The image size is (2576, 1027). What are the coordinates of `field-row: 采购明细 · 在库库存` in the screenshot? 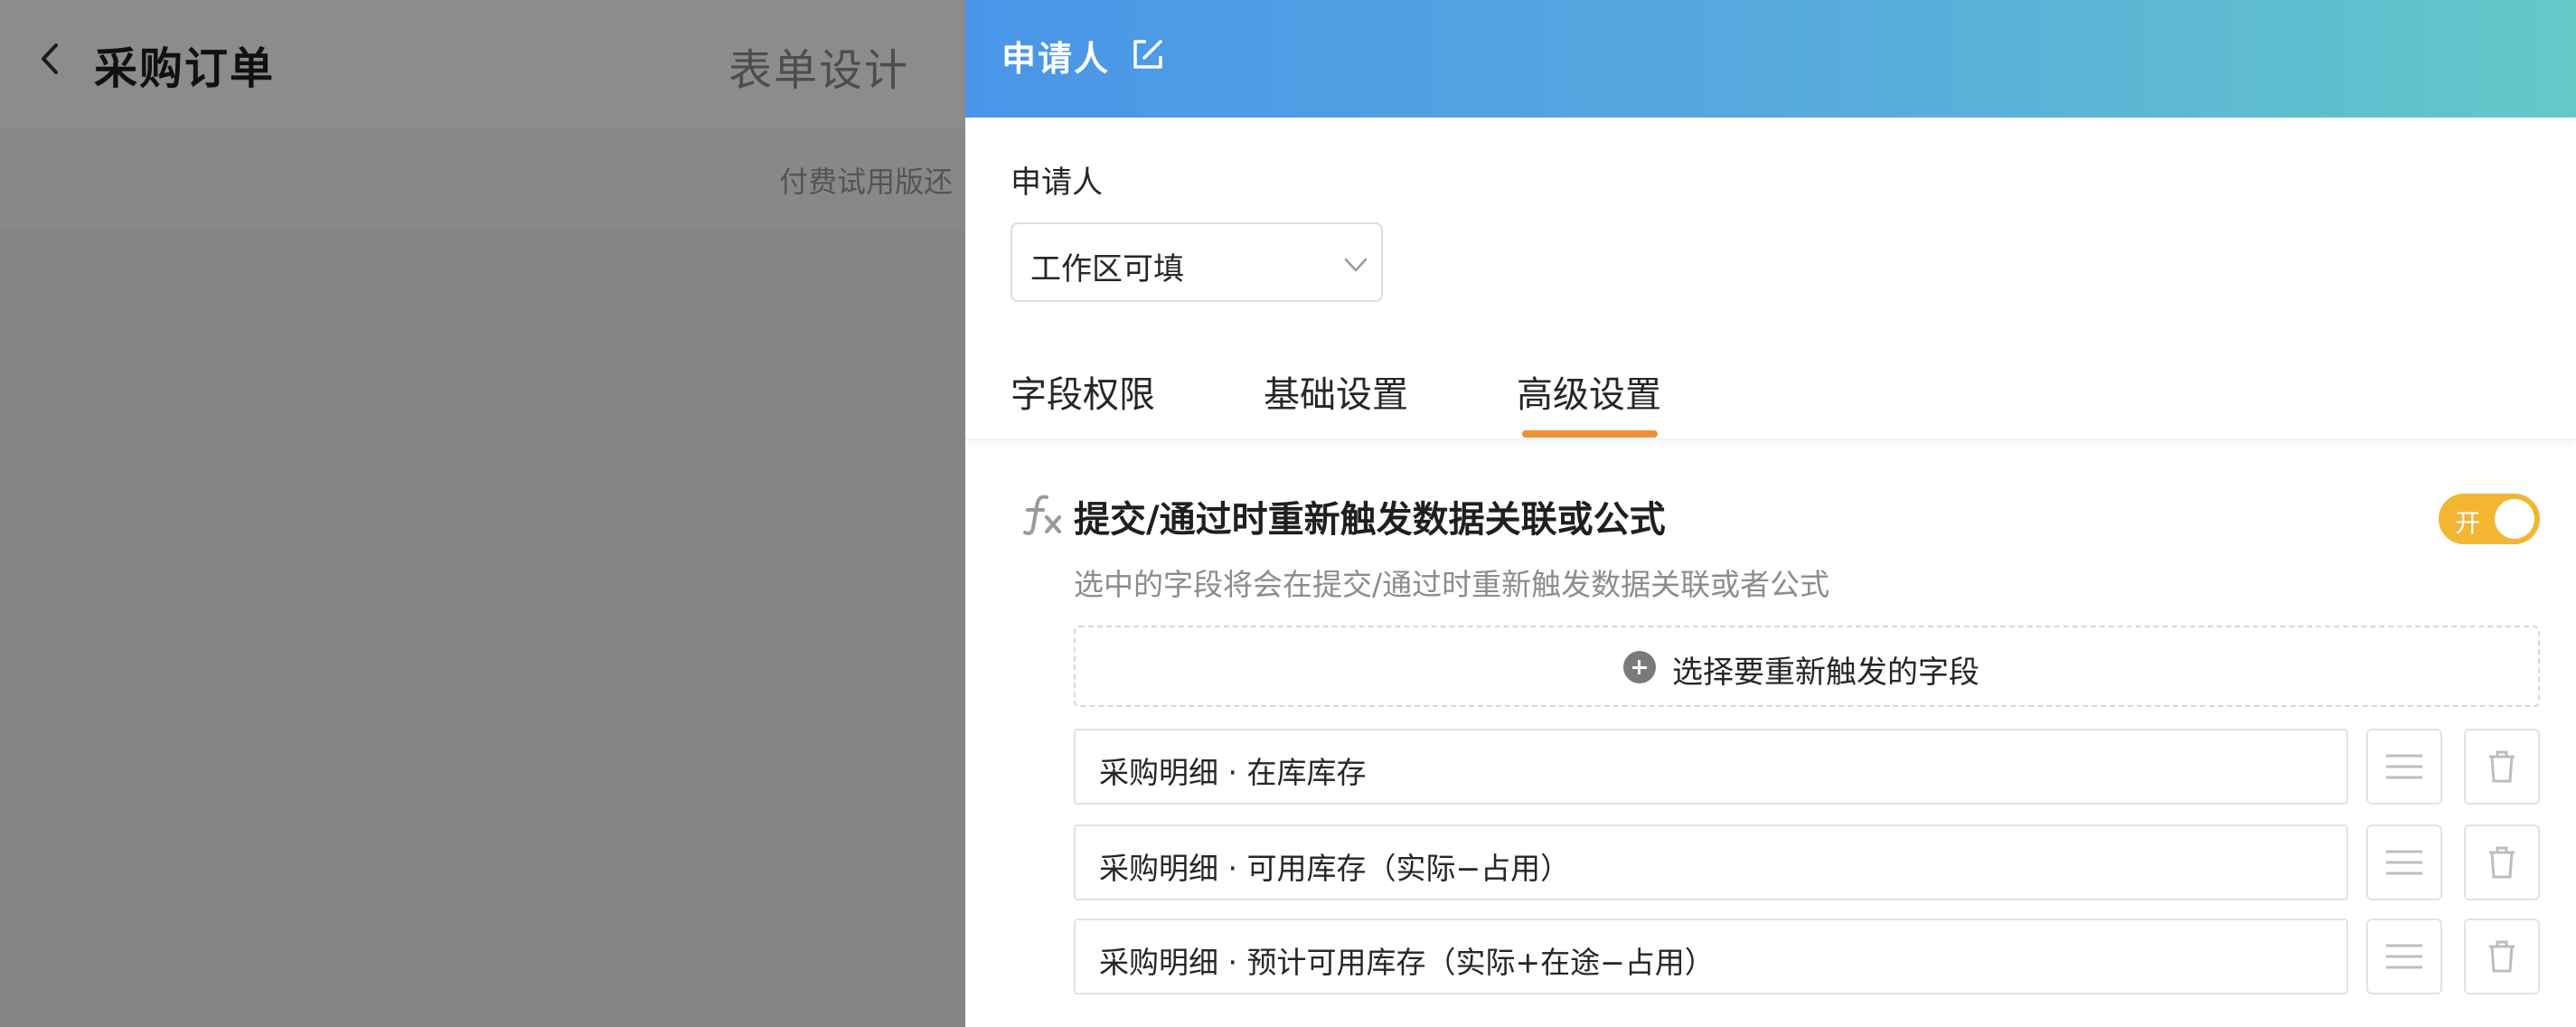 It's located at (1807, 767).